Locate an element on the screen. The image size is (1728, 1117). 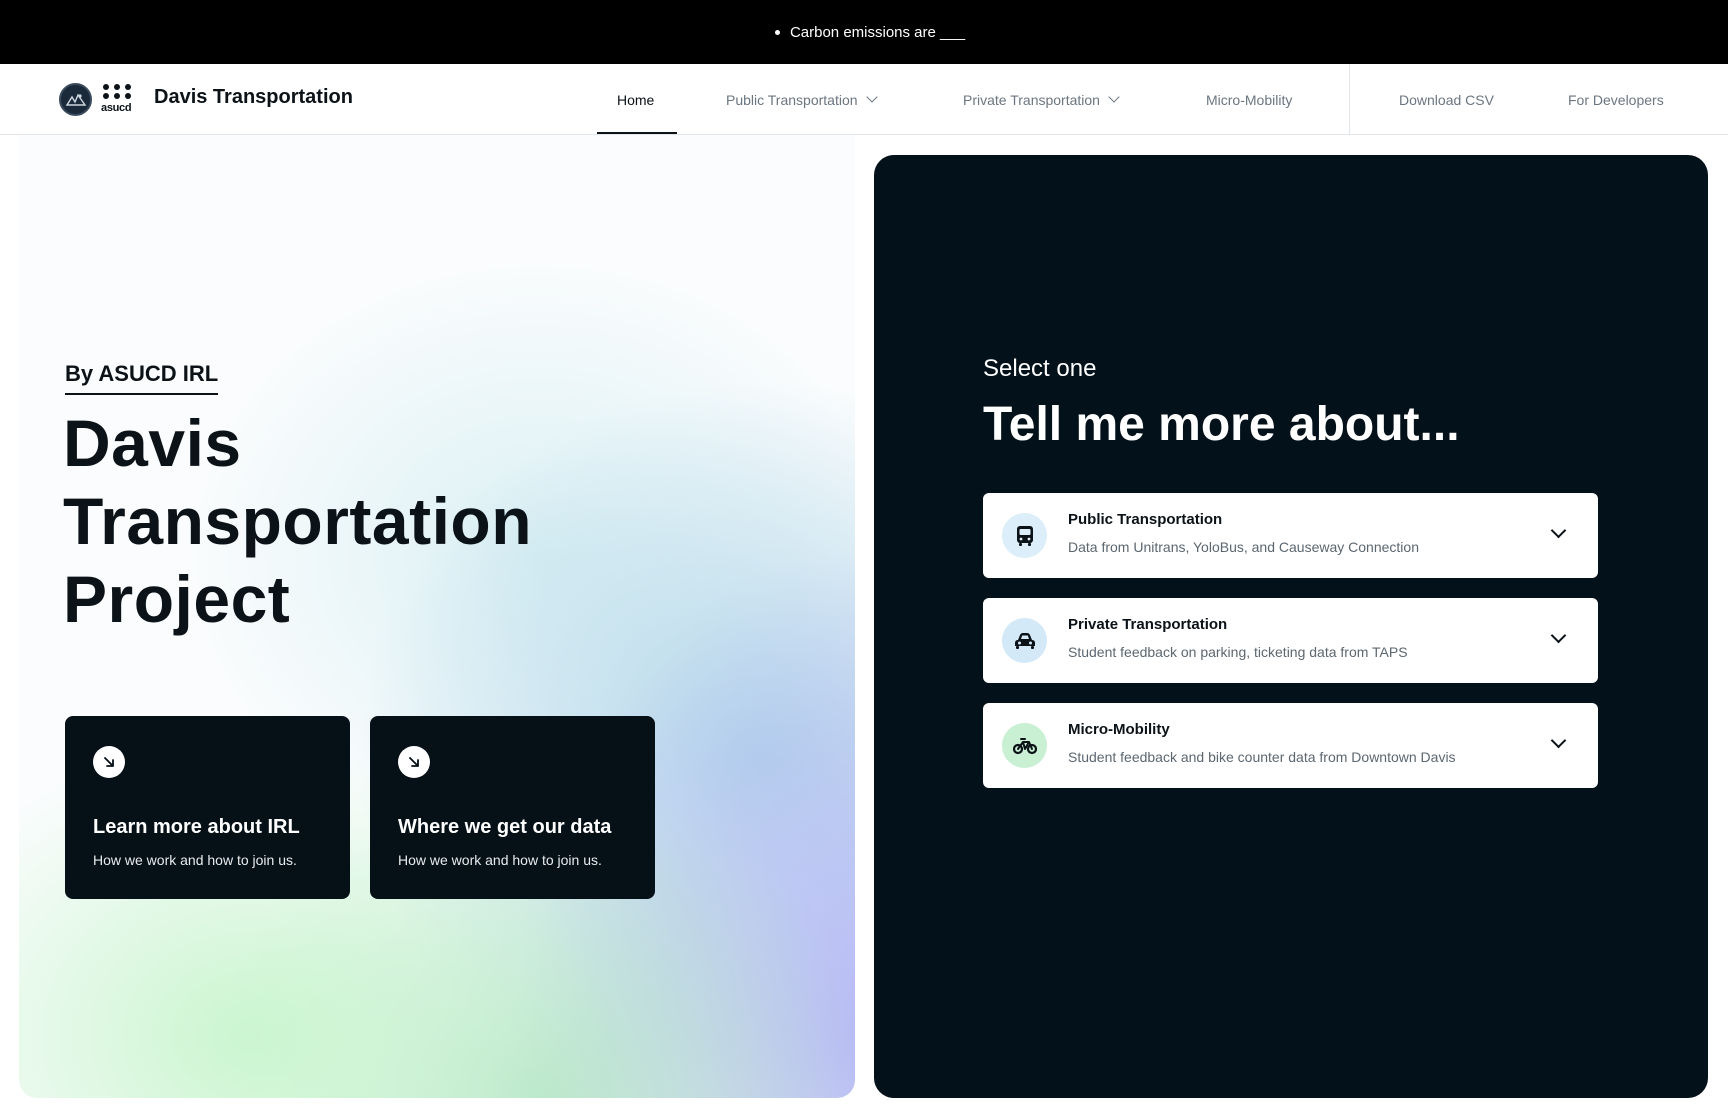
ticker-text: Carbon emissions are ___ is located at coordinates (877, 32).